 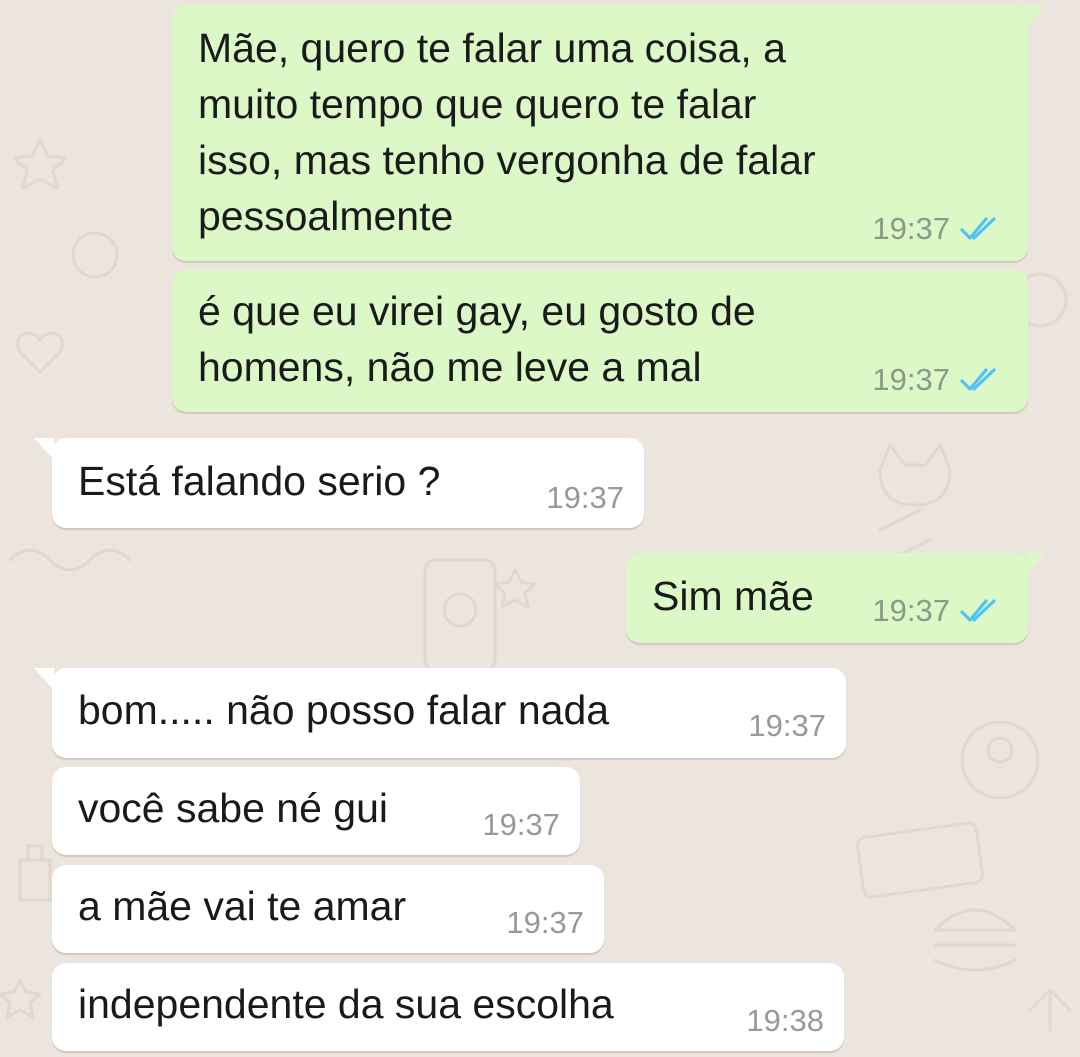 What do you see at coordinates (326, 216) in the screenshot?
I see `message-line: pessoalmente` at bounding box center [326, 216].